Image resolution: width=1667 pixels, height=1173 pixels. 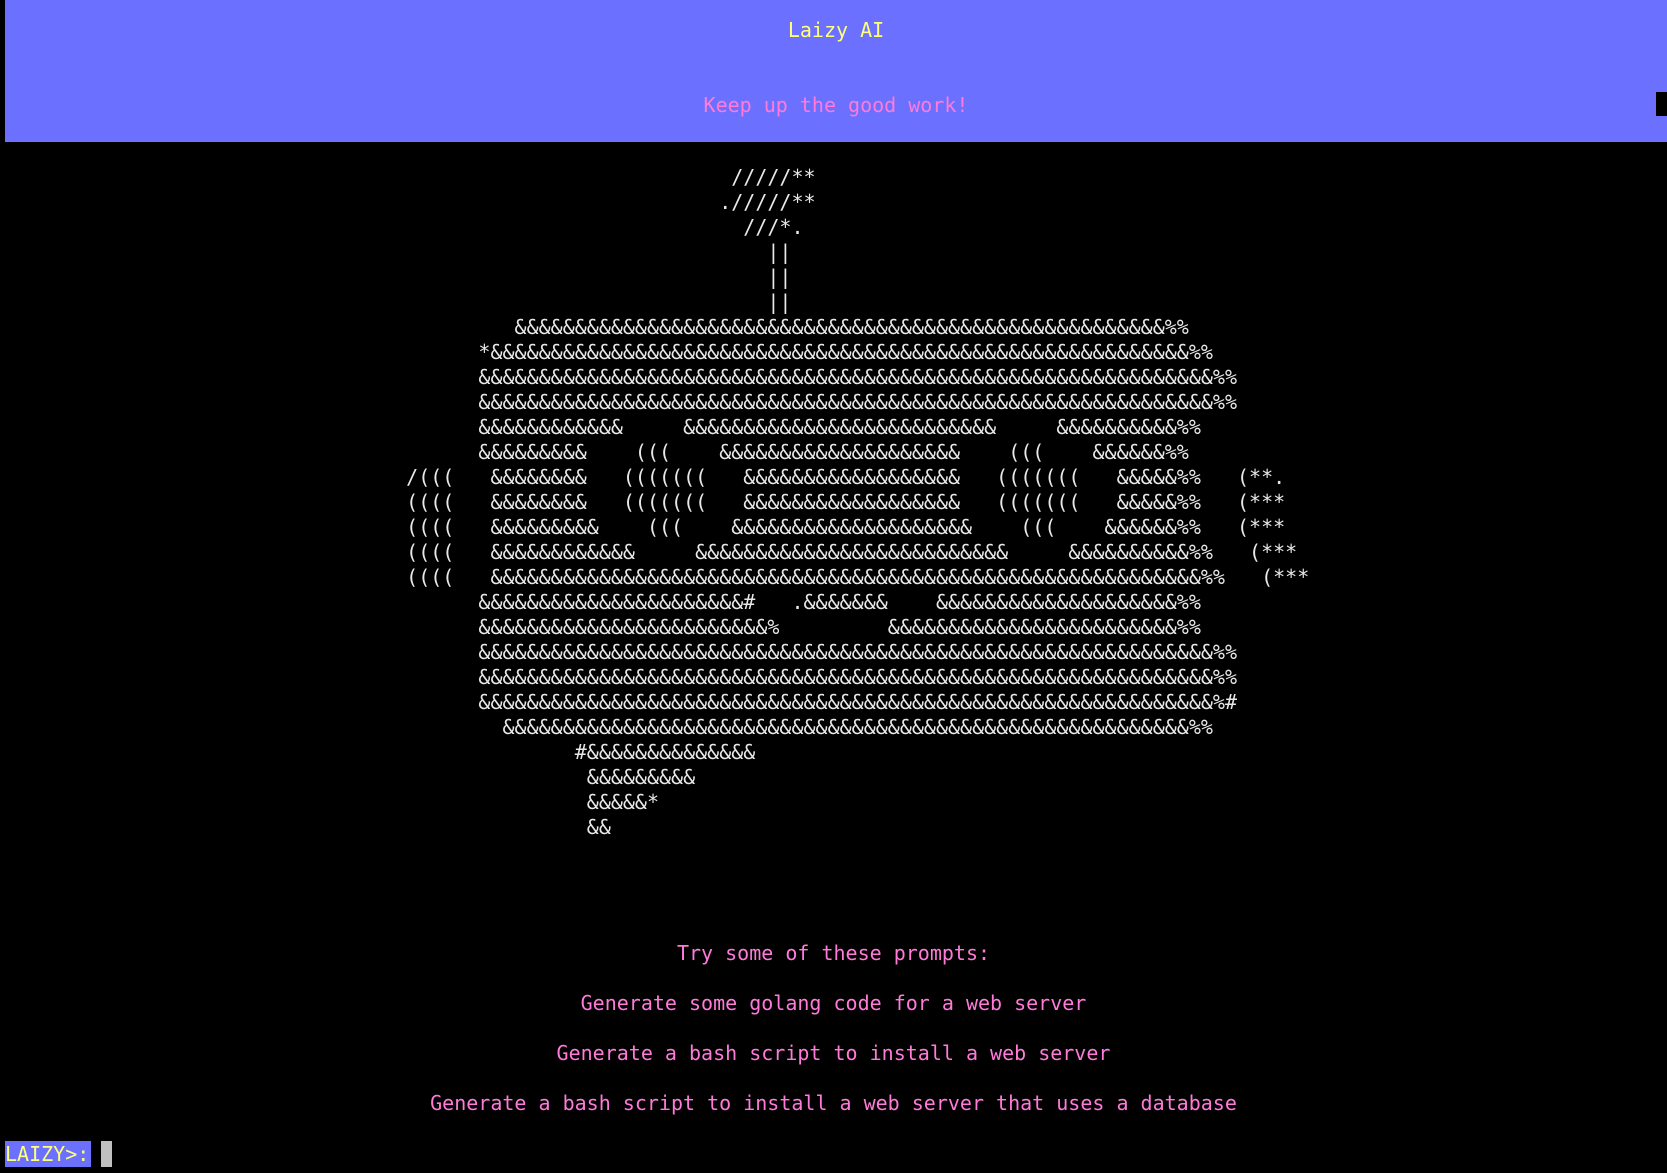 I want to click on prompts-heading: Try some of these prompts:, so click(x=833, y=953).